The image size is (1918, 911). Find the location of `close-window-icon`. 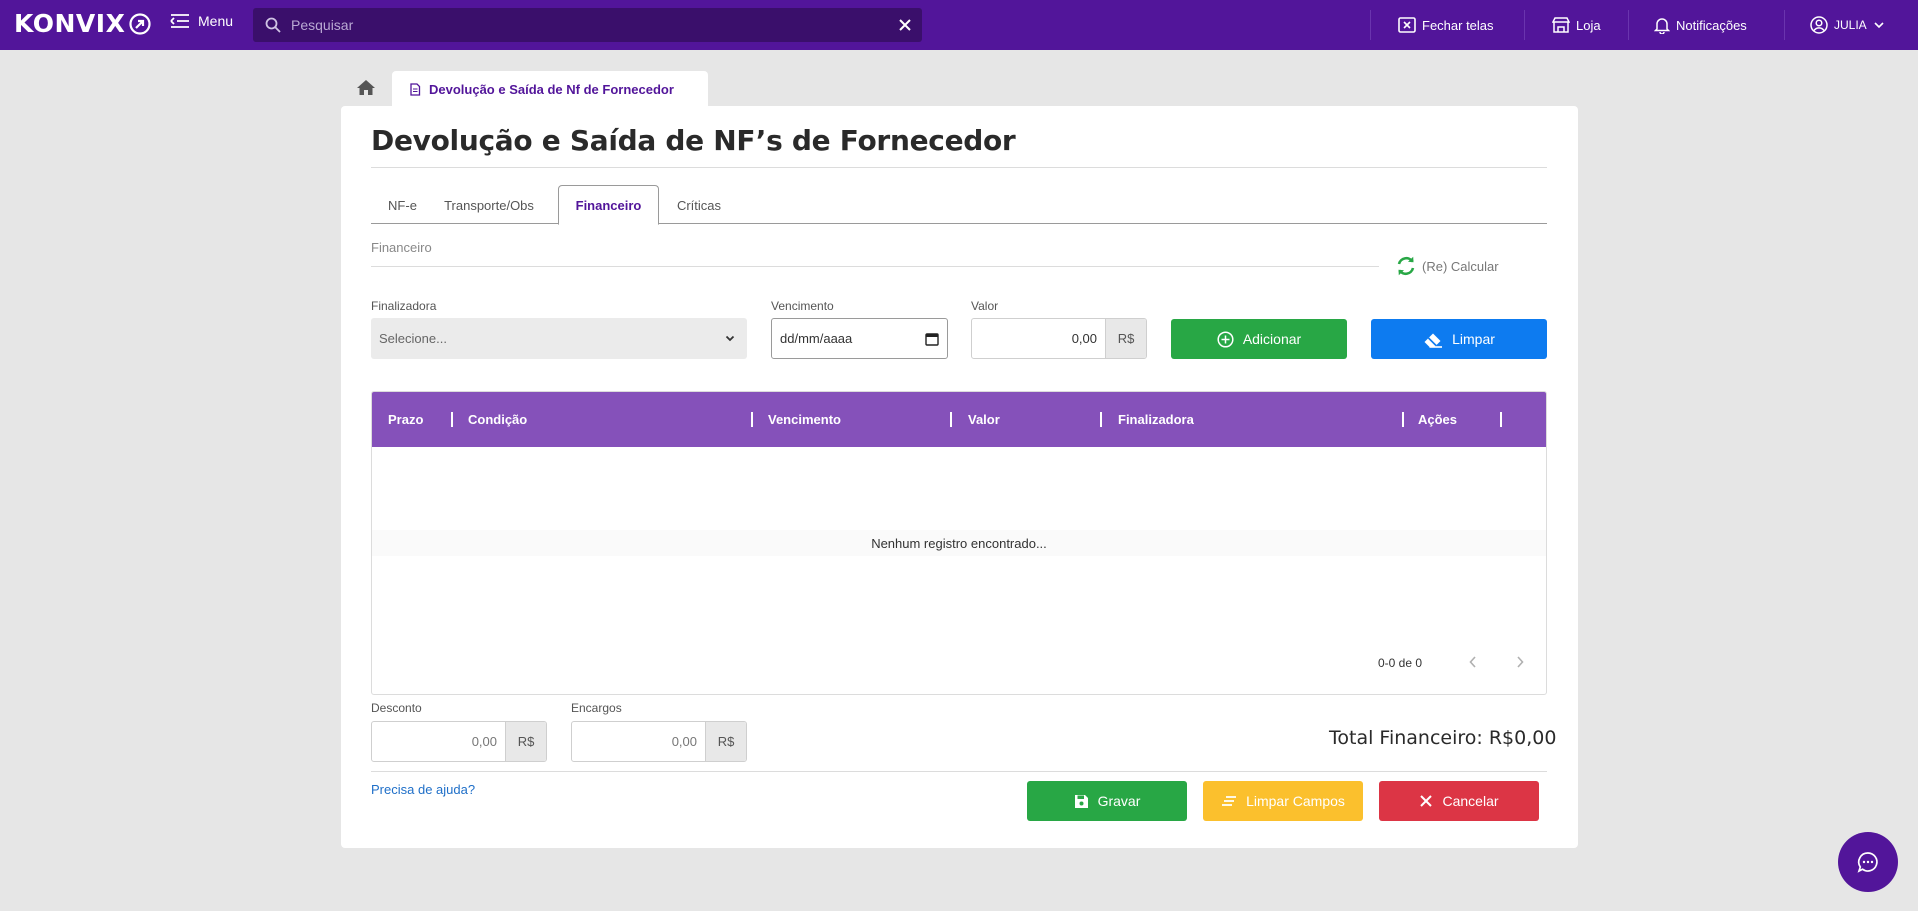

close-window-icon is located at coordinates (1407, 25).